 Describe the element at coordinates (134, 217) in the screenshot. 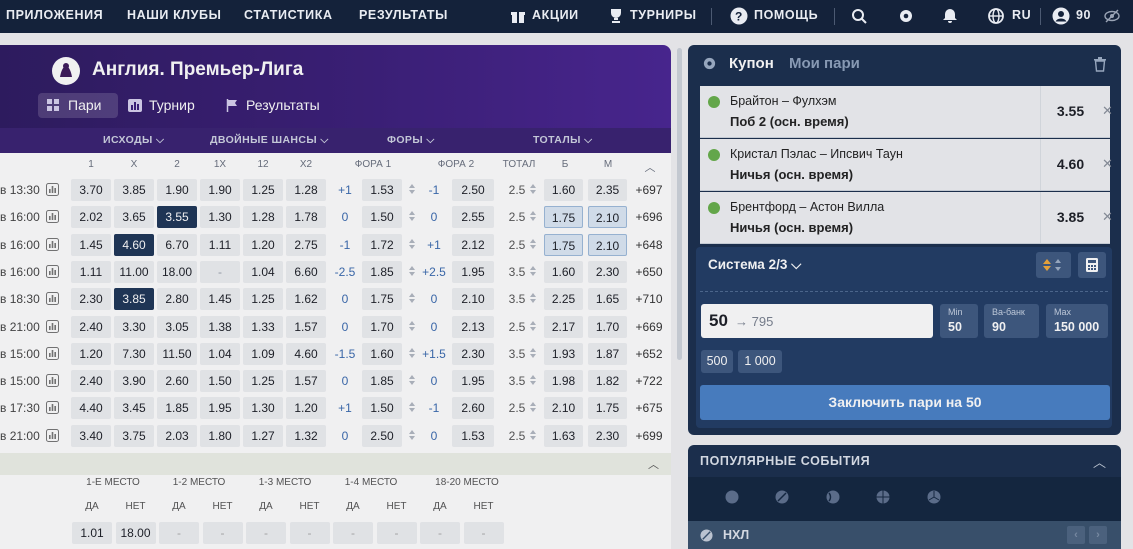

I see `odds-cell-ox: 3.65` at that location.